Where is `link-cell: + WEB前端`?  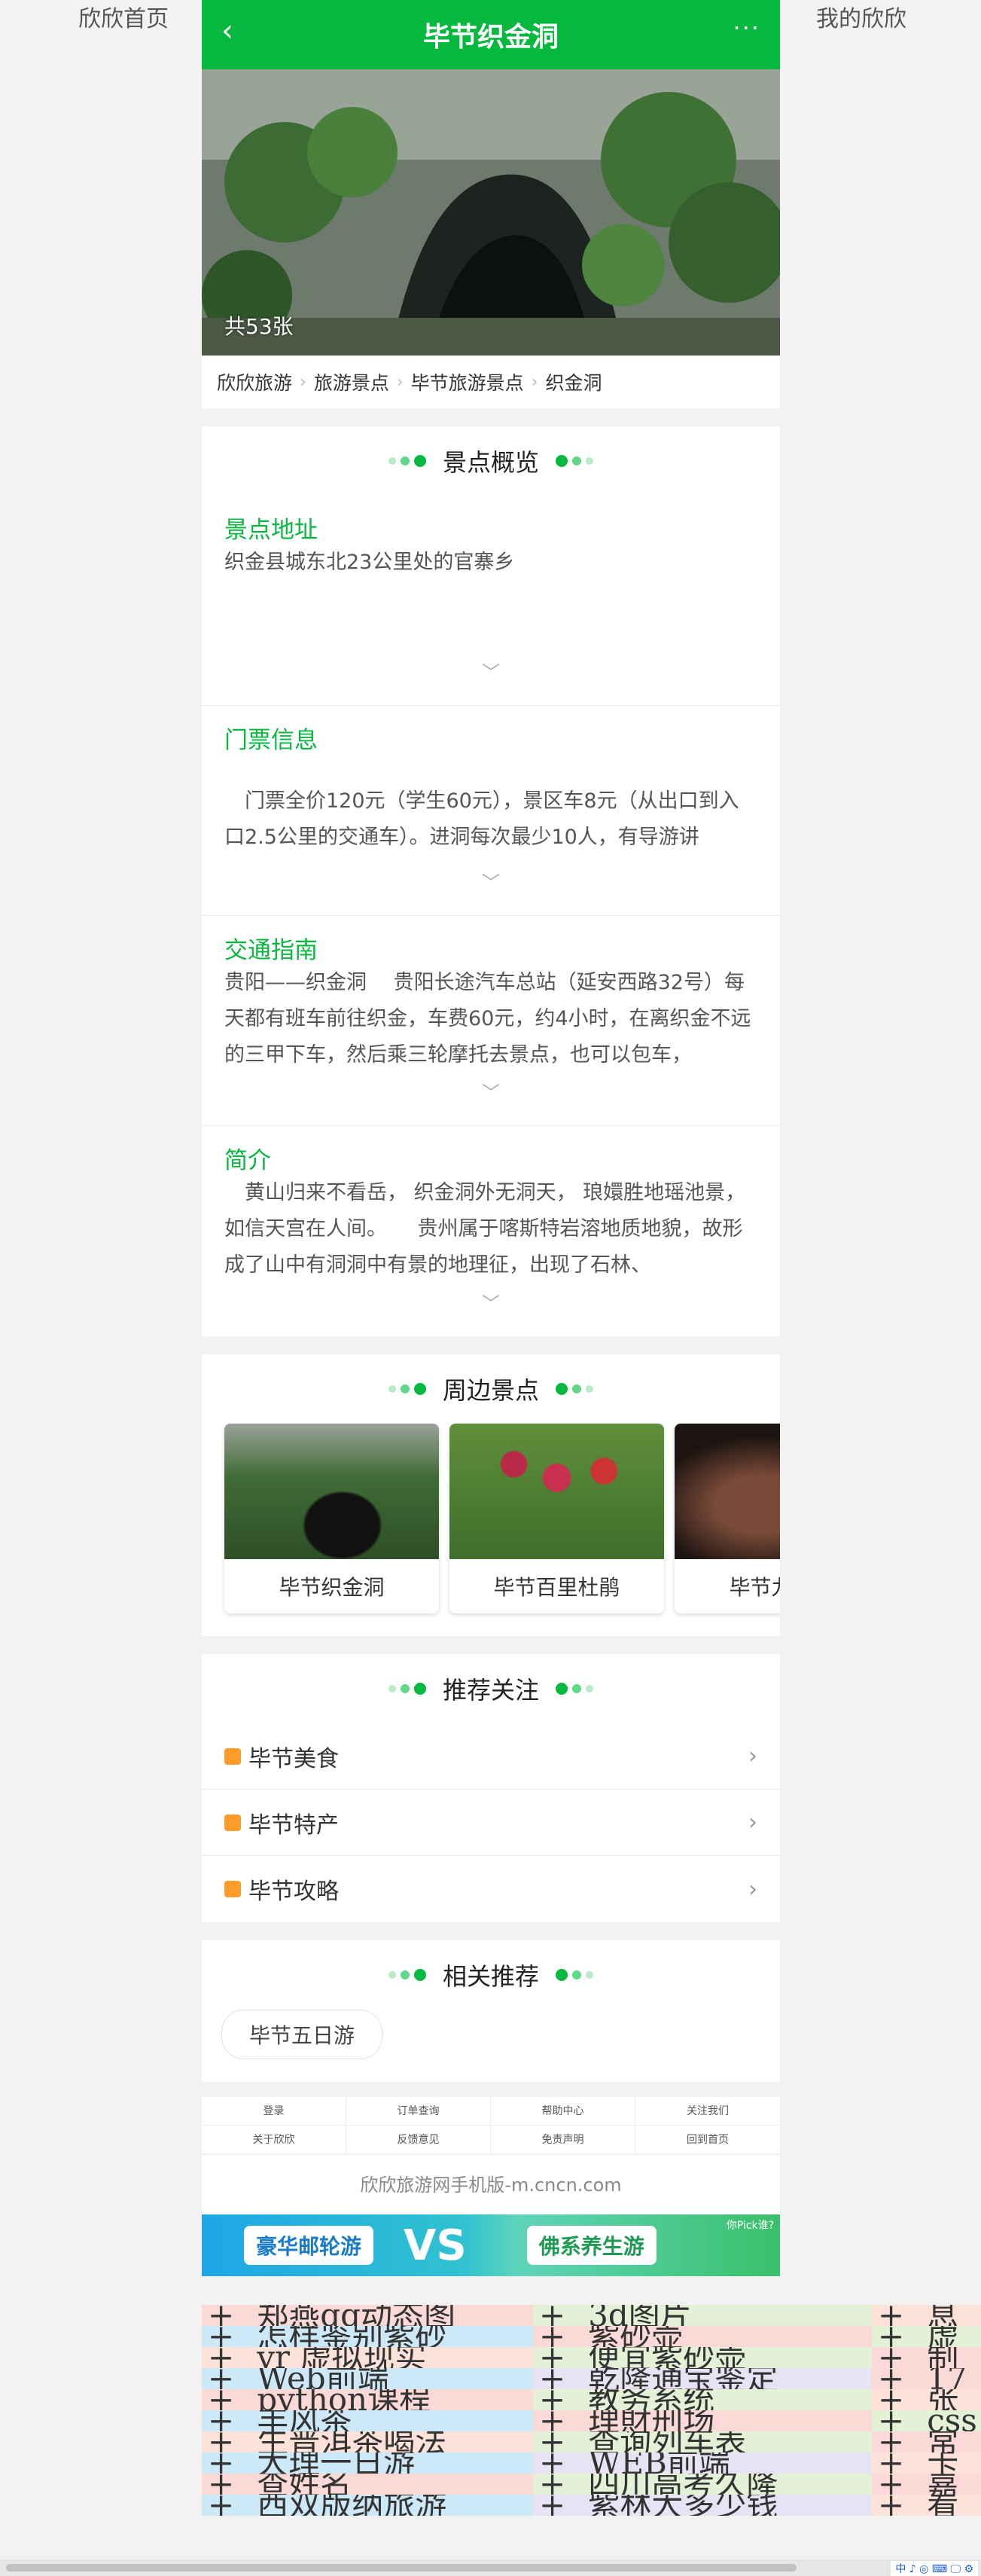
link-cell: + WEB前端 is located at coordinates (702, 2463).